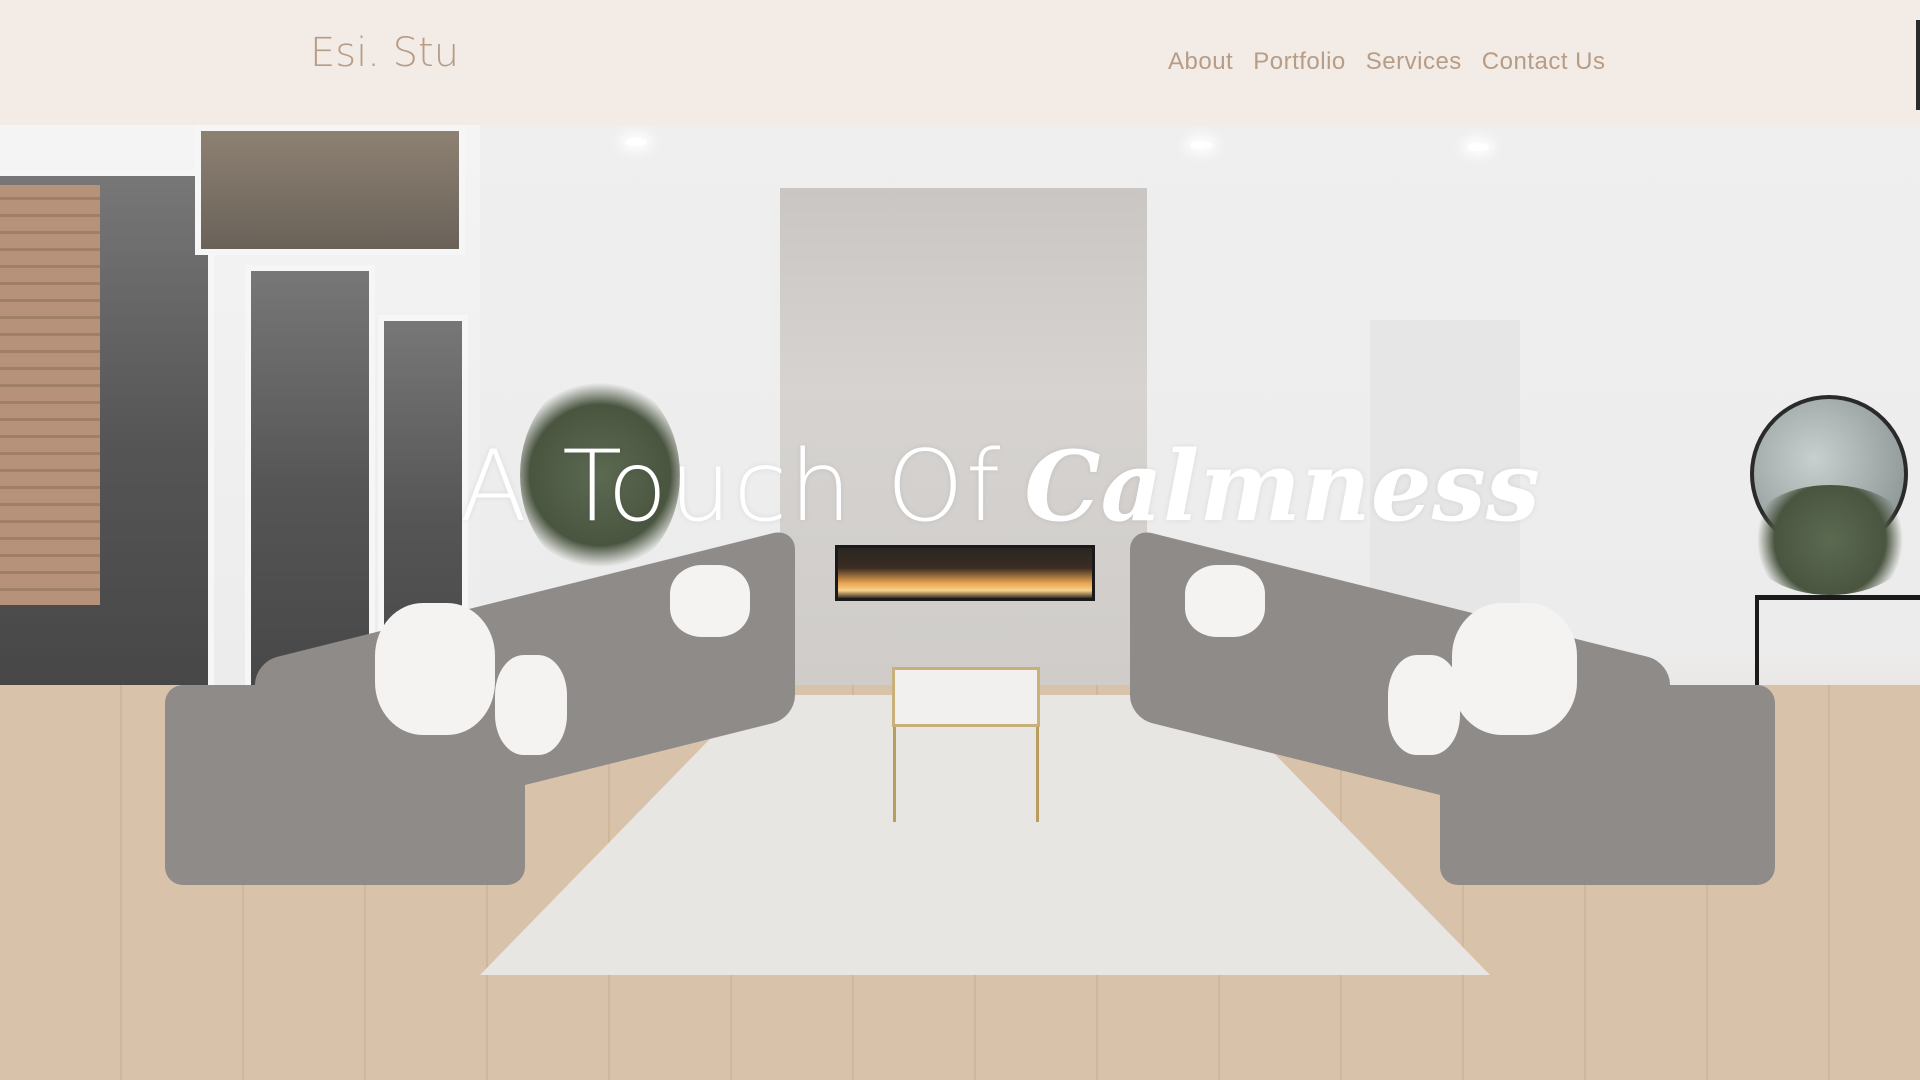 The width and height of the screenshot is (1920, 1080). I want to click on nav-services-link: Services, so click(1414, 62).